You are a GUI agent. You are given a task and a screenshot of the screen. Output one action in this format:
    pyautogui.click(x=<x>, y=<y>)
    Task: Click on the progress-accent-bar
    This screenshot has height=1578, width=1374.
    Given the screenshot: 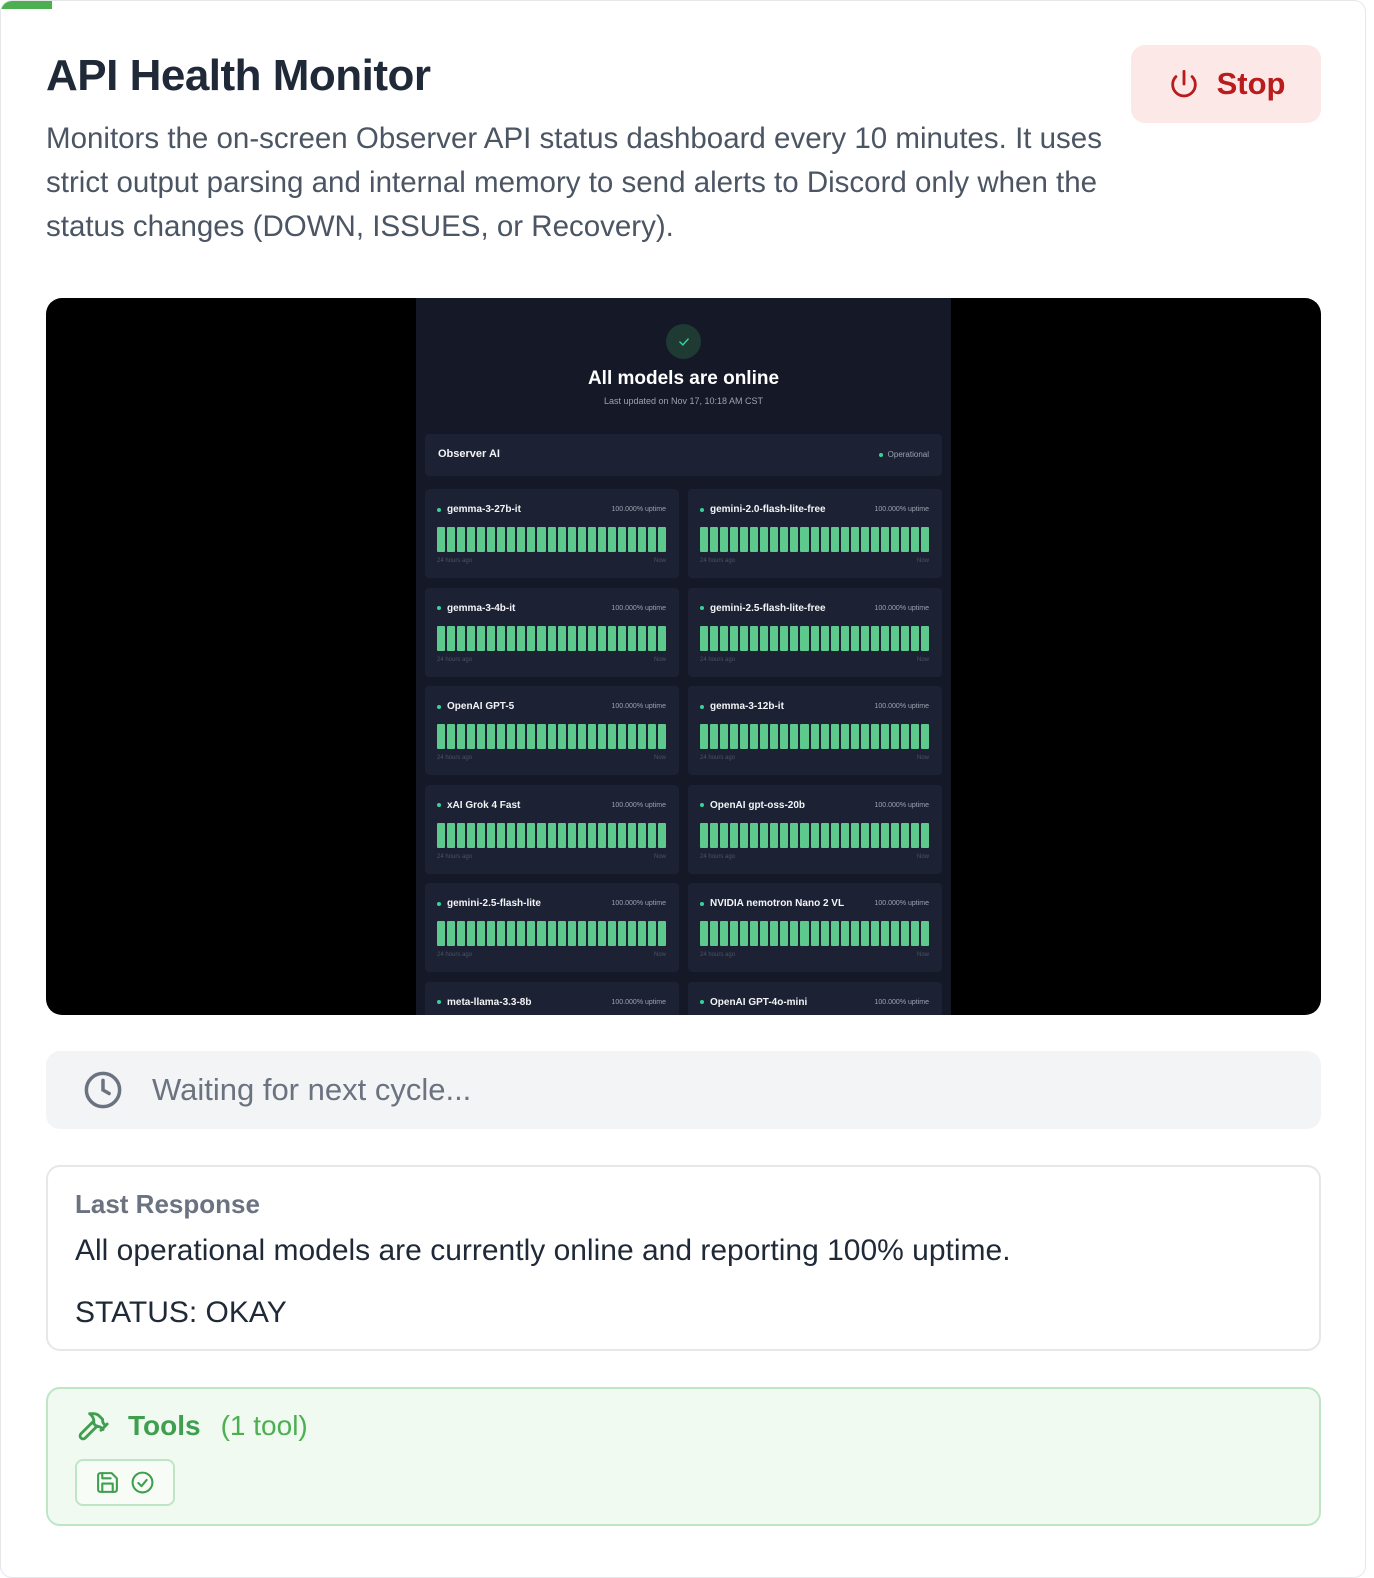 What is the action you would take?
    pyautogui.click(x=26, y=5)
    